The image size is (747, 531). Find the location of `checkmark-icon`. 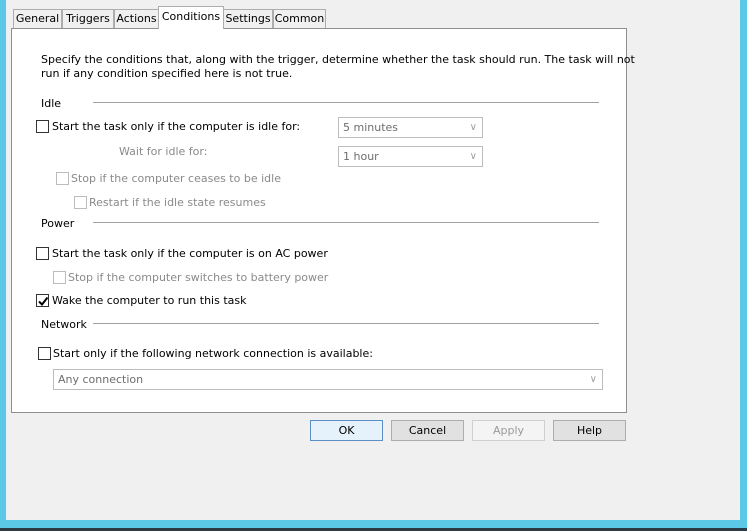

checkmark-icon is located at coordinates (43, 301).